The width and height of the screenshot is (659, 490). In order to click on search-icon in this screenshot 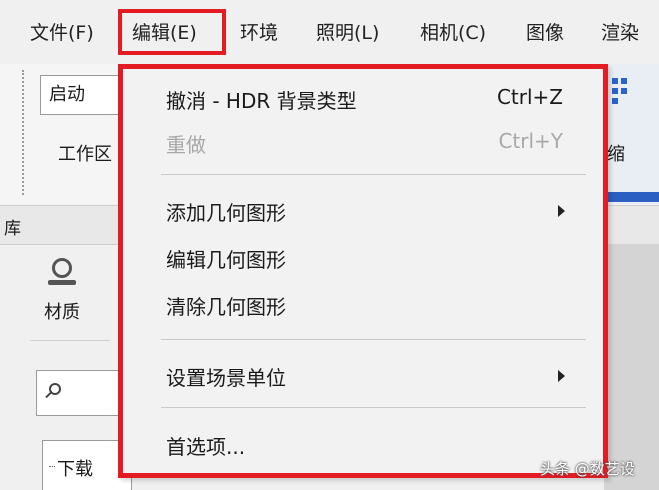, I will do `click(55, 389)`.